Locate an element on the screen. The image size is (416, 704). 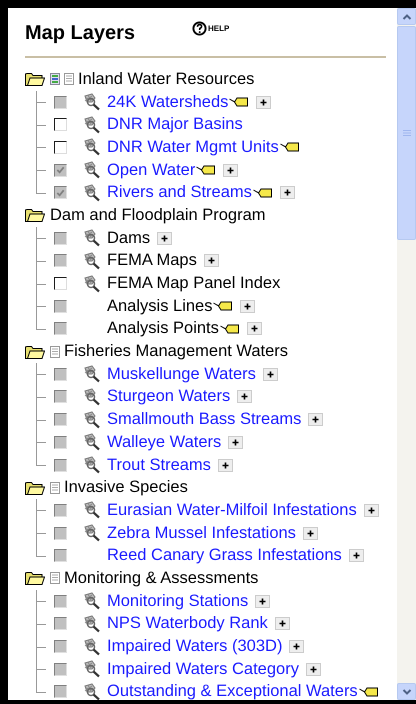
help-icon is located at coordinates (199, 28).